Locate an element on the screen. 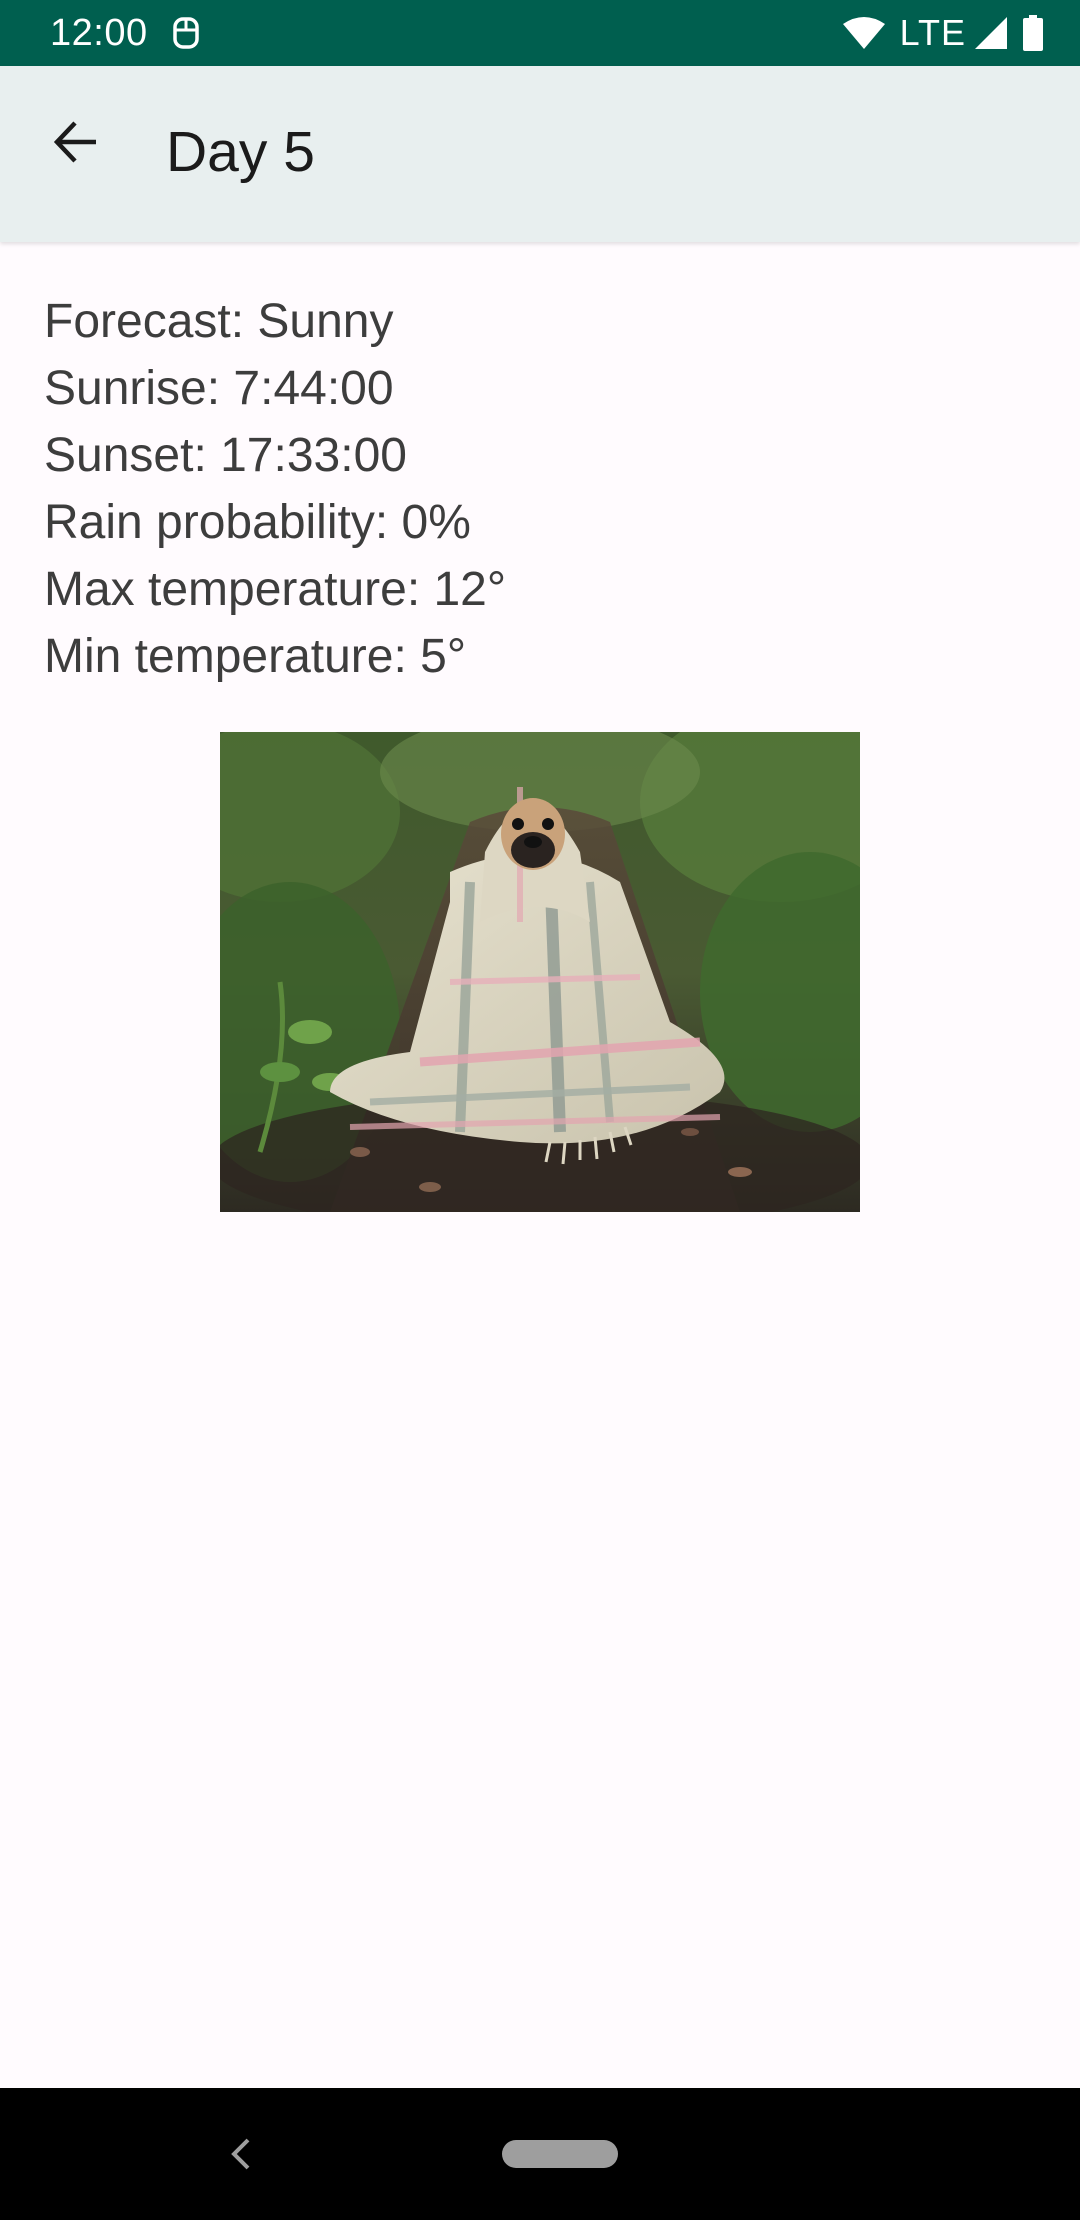  forecast-text: Forecast: Sunny is located at coordinates (219, 321).